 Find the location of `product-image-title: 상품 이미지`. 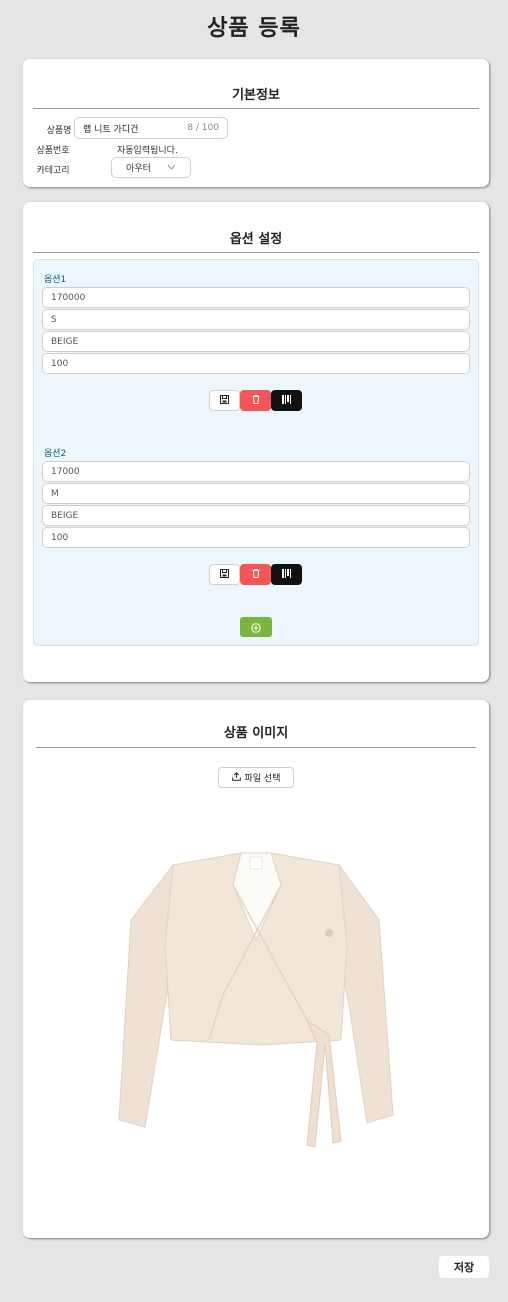

product-image-title: 상품 이미지 is located at coordinates (256, 733).